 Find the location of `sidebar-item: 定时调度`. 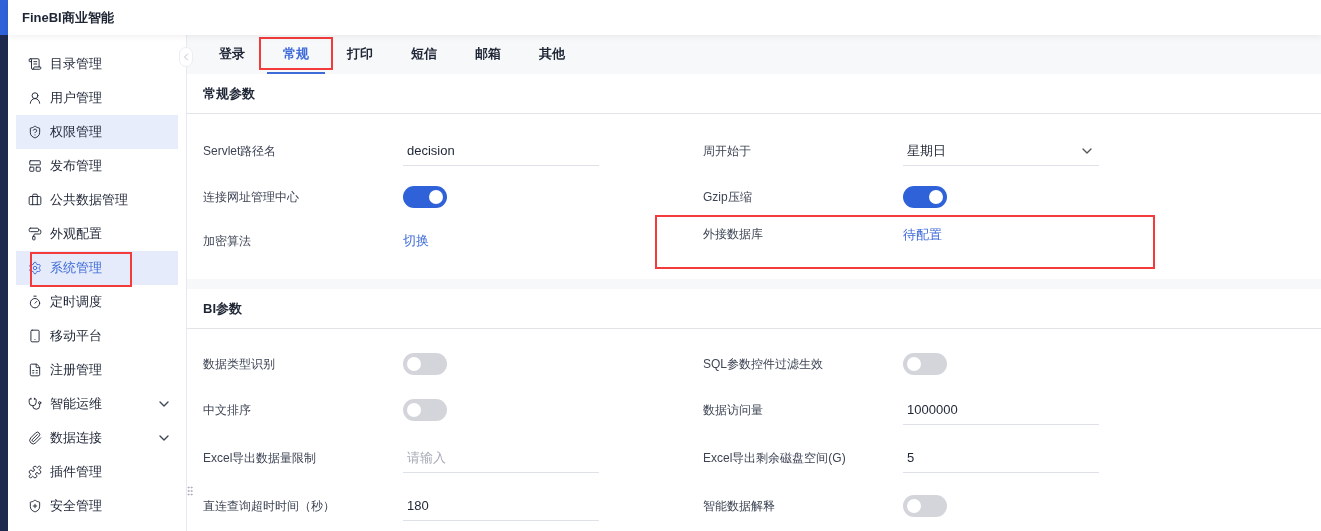

sidebar-item: 定时调度 is located at coordinates (97, 302).